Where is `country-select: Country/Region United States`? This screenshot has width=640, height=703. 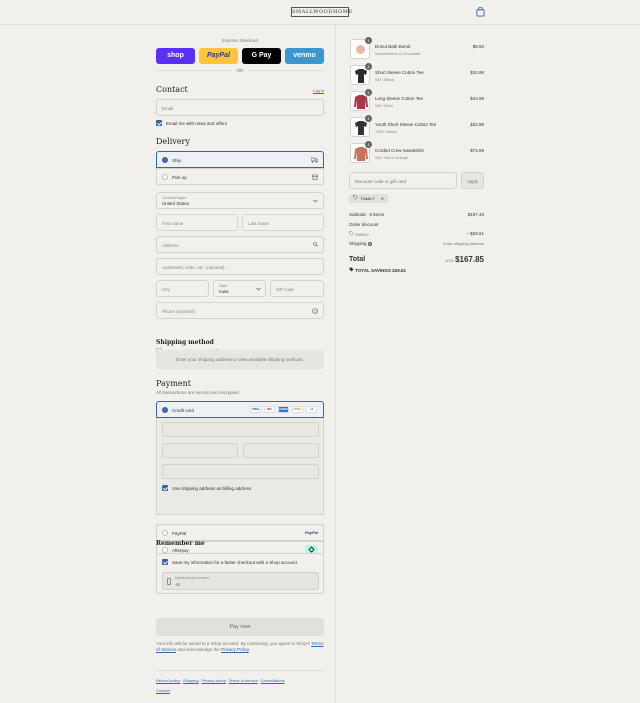 country-select: Country/Region United States is located at coordinates (240, 200).